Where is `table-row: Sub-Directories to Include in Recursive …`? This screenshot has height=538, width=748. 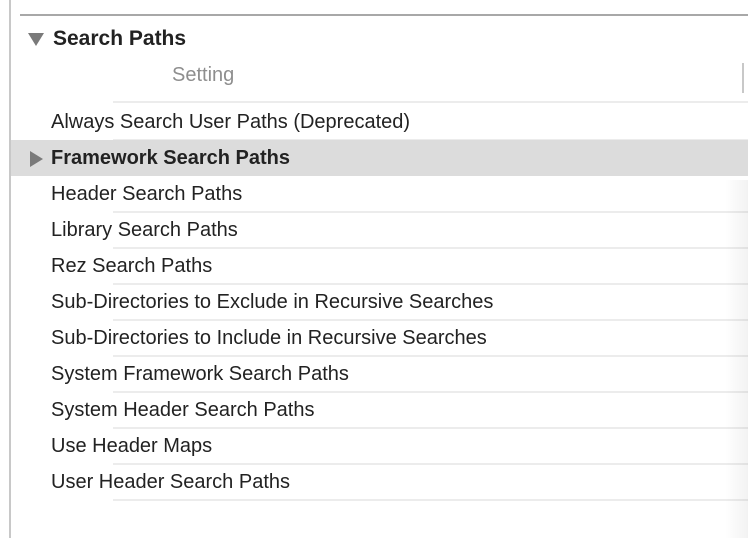 table-row: Sub-Directories to Include in Recursive … is located at coordinates (379, 338).